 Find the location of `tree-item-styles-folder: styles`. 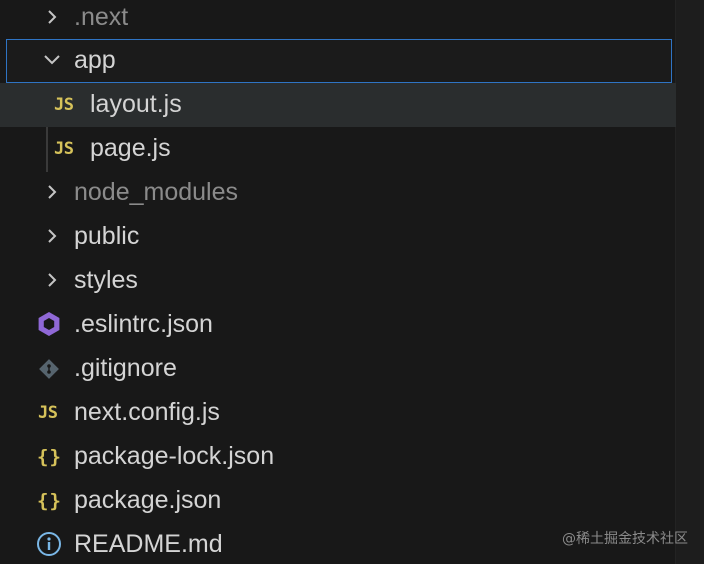

tree-item-styles-folder: styles is located at coordinates (338, 281).